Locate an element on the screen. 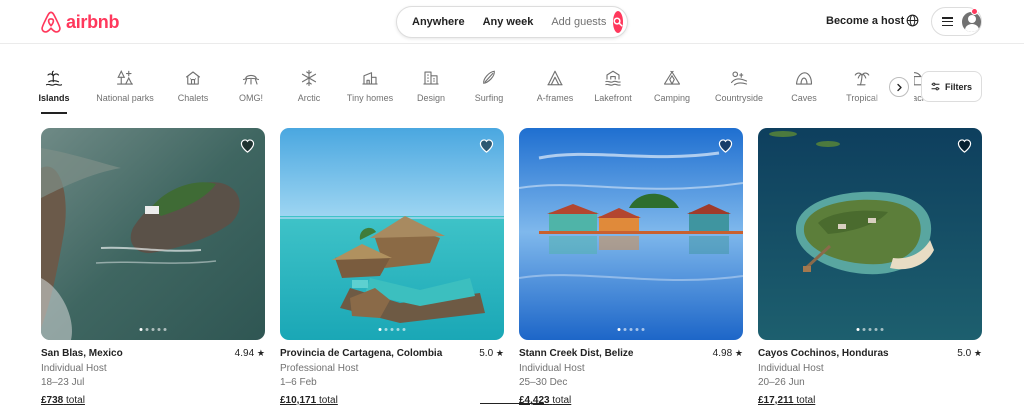 This screenshot has height=406, width=1024. category-label: A-frames is located at coordinates (555, 98).